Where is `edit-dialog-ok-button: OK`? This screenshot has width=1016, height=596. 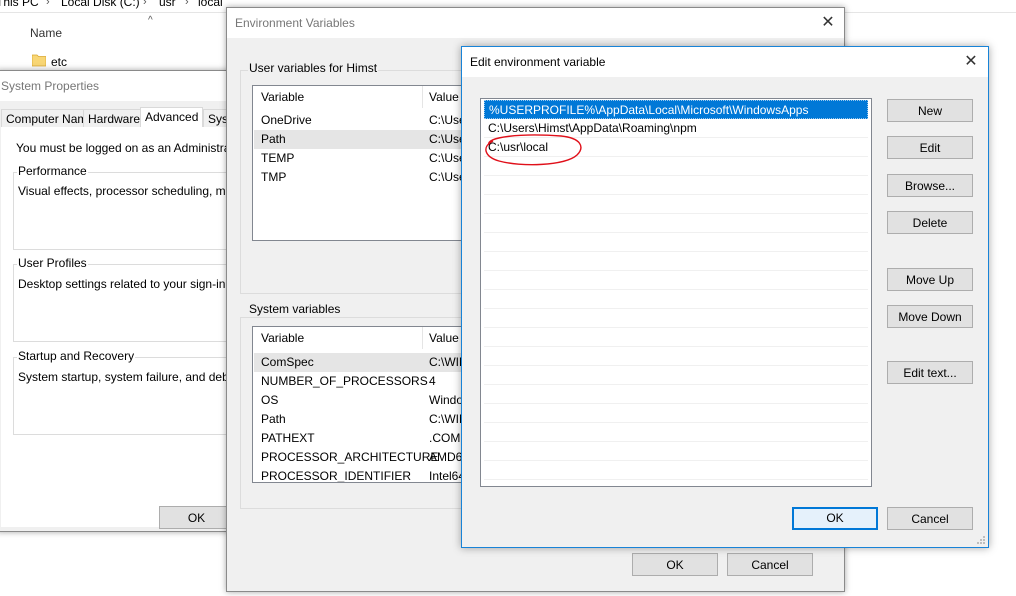 edit-dialog-ok-button: OK is located at coordinates (835, 518).